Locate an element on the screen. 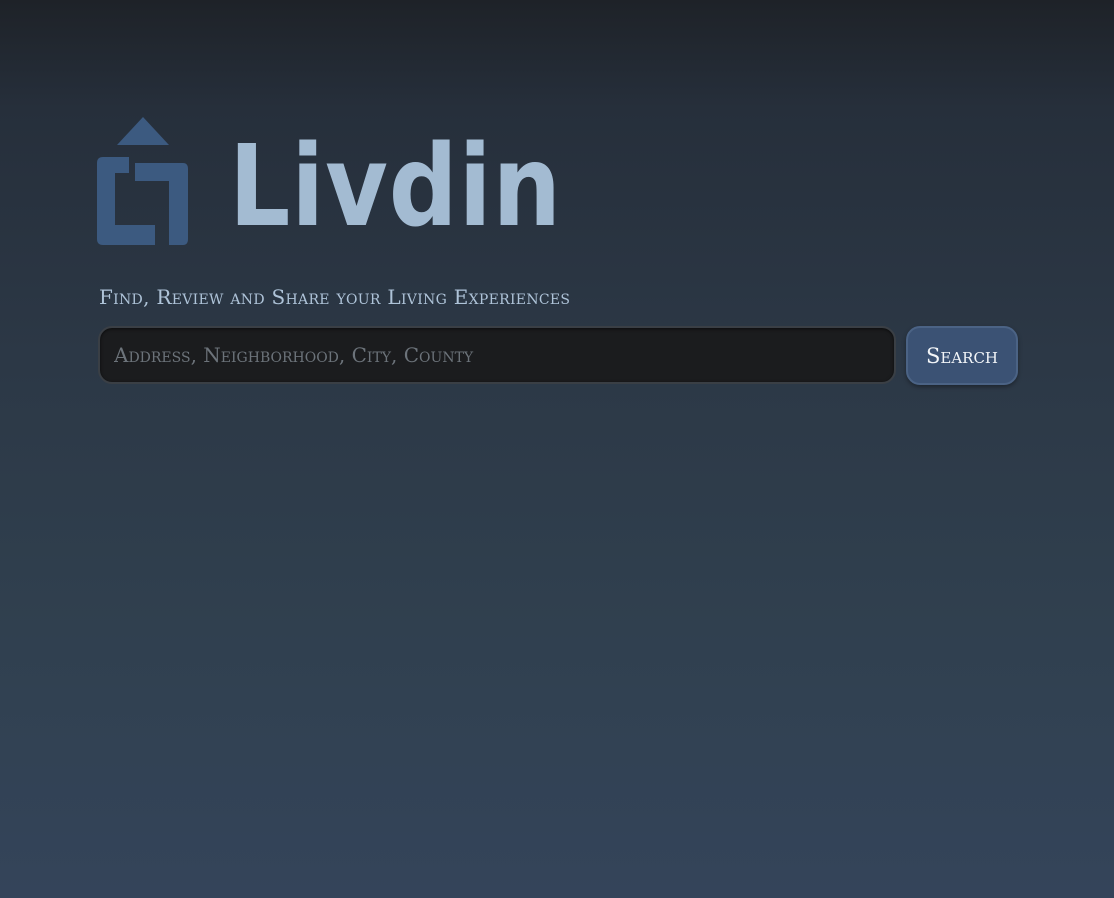 The width and height of the screenshot is (1114, 898). search-button: Search is located at coordinates (962, 355).